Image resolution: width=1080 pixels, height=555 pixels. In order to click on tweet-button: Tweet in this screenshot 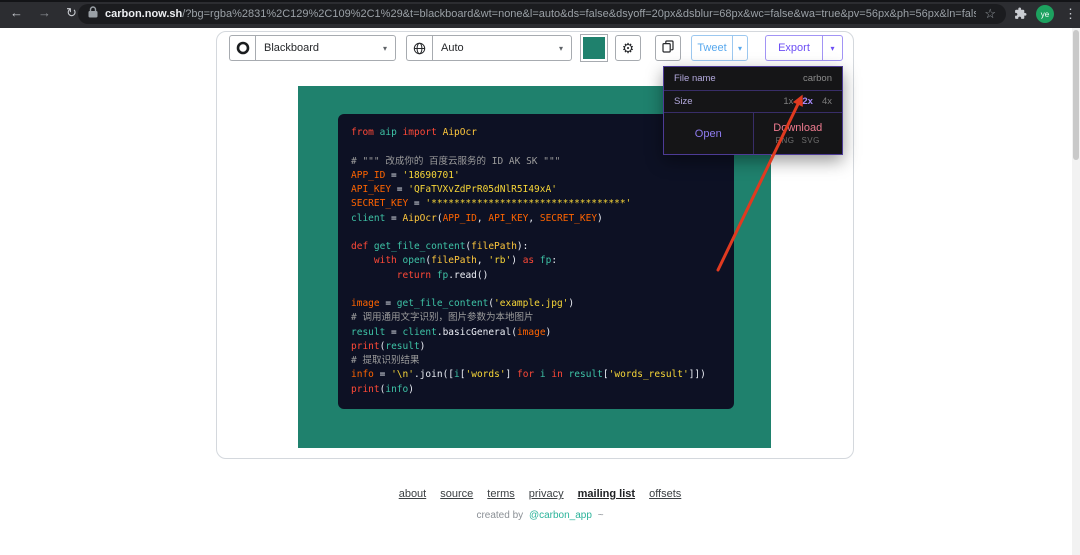, I will do `click(711, 48)`.